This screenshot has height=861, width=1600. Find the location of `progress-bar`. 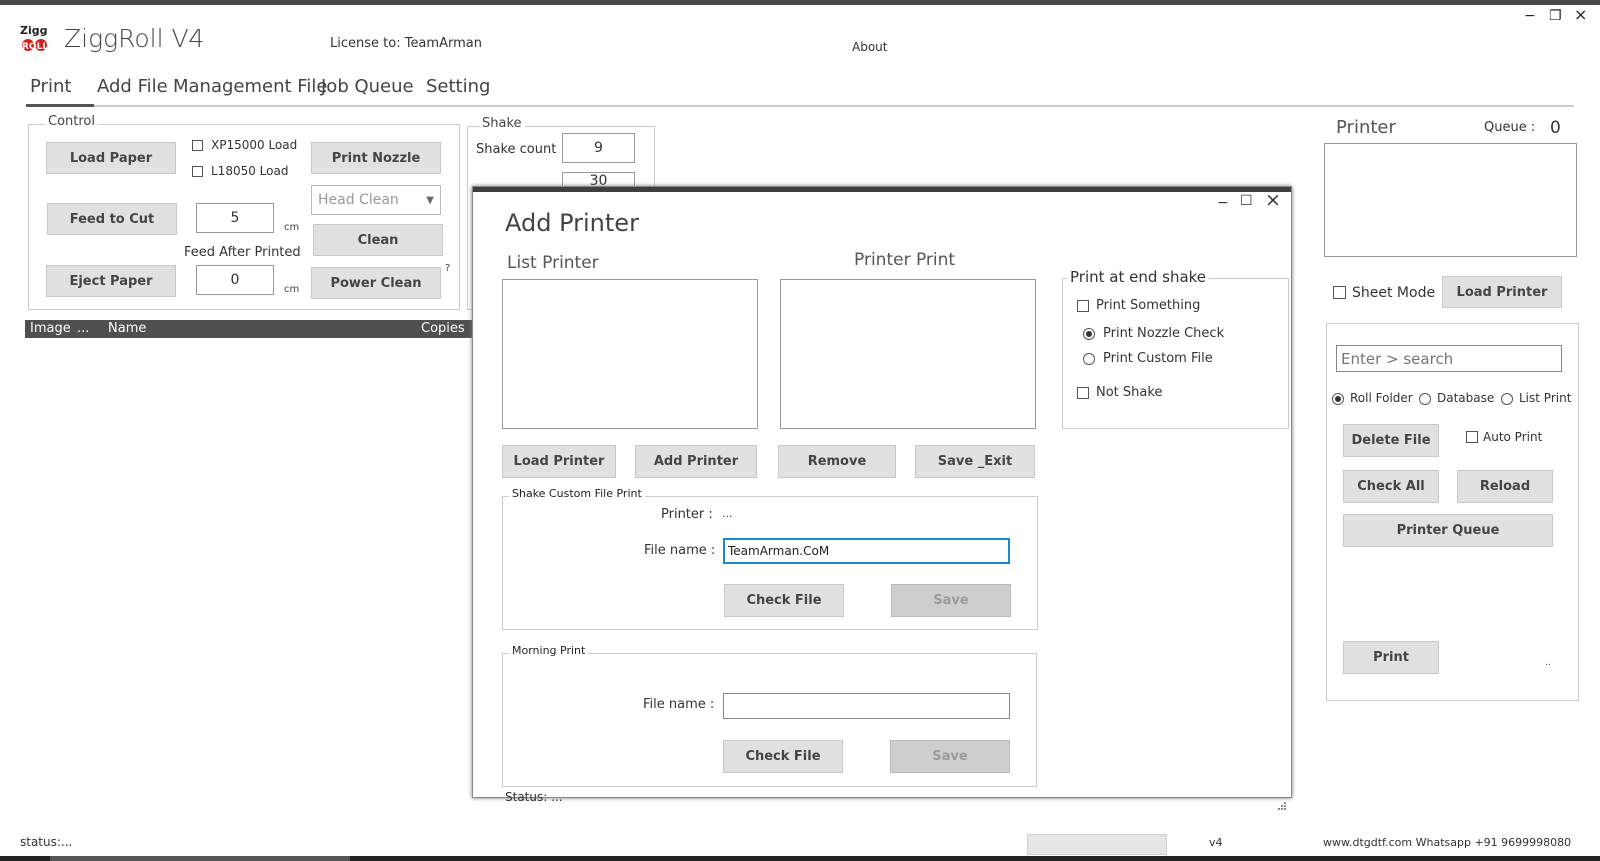

progress-bar is located at coordinates (1097, 844).